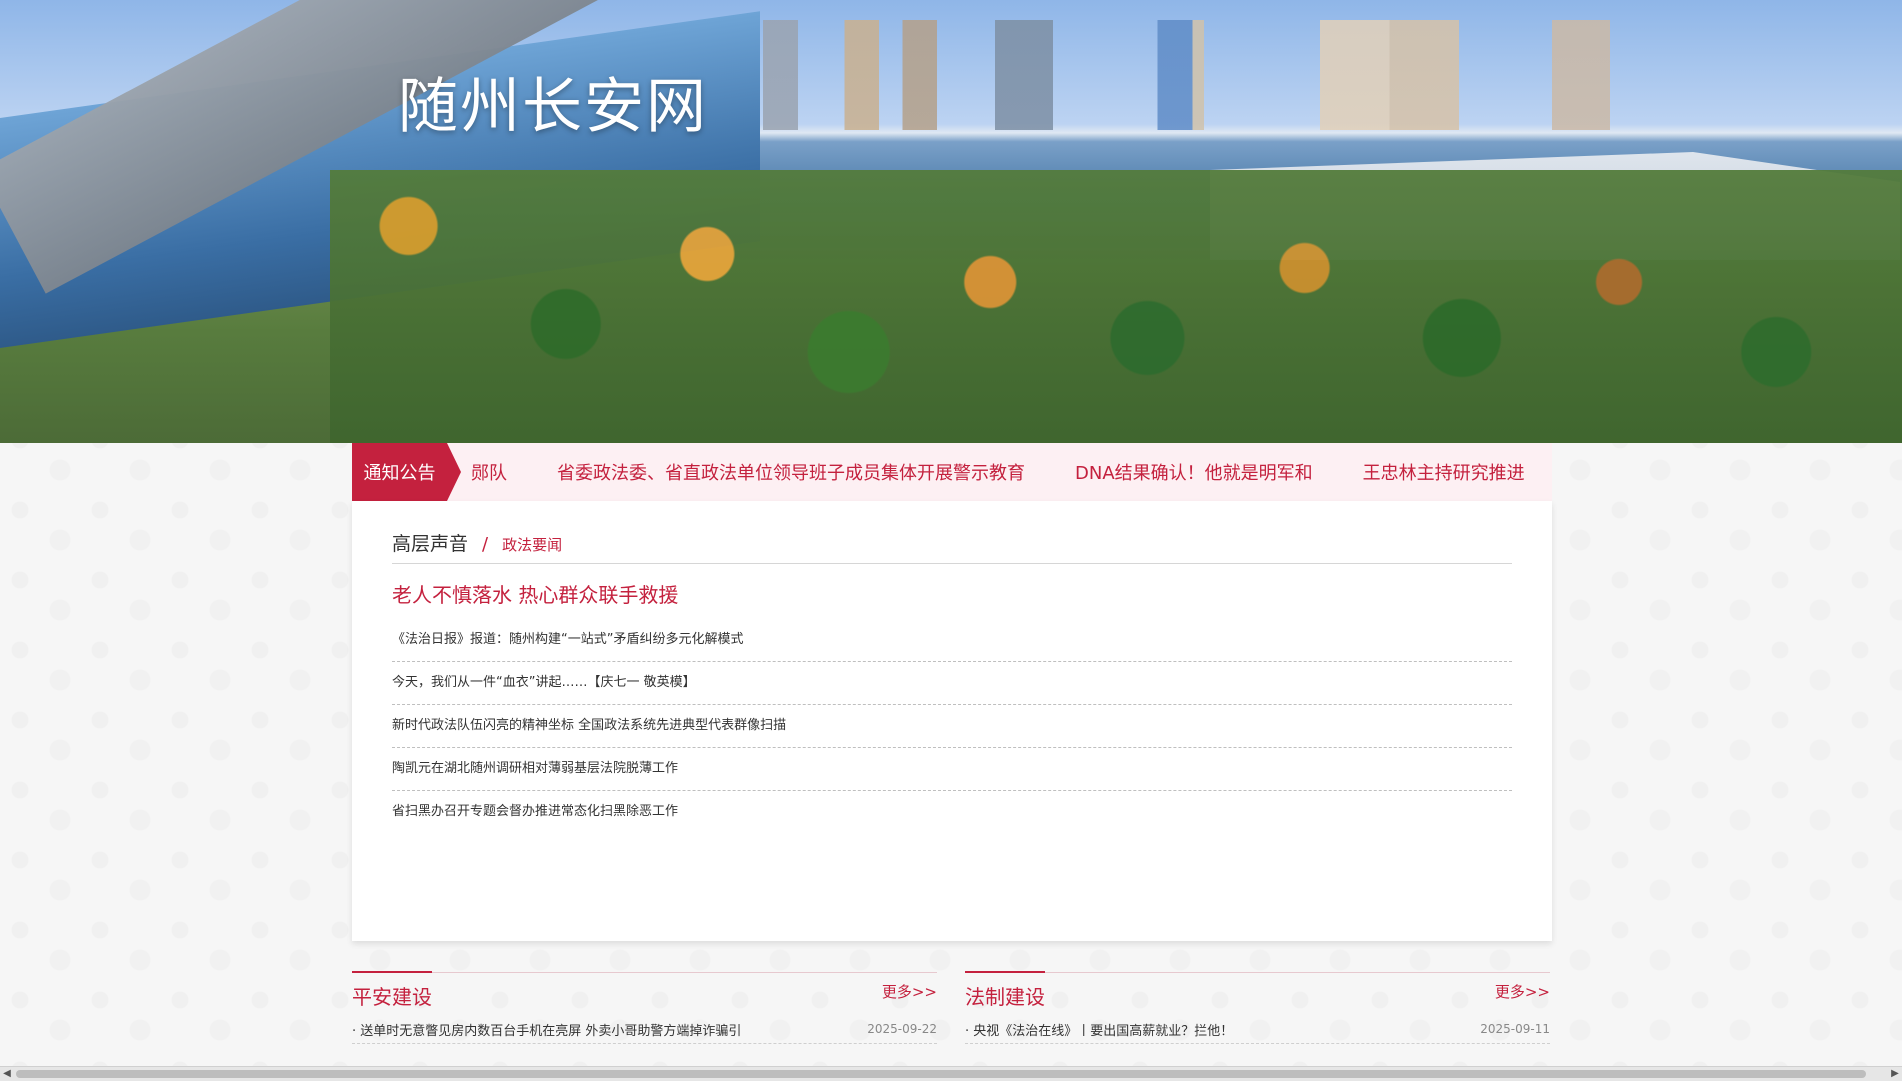 Image resolution: width=1902 pixels, height=1081 pixels. I want to click on section-header: 平安建设 更多>>, so click(644, 990).